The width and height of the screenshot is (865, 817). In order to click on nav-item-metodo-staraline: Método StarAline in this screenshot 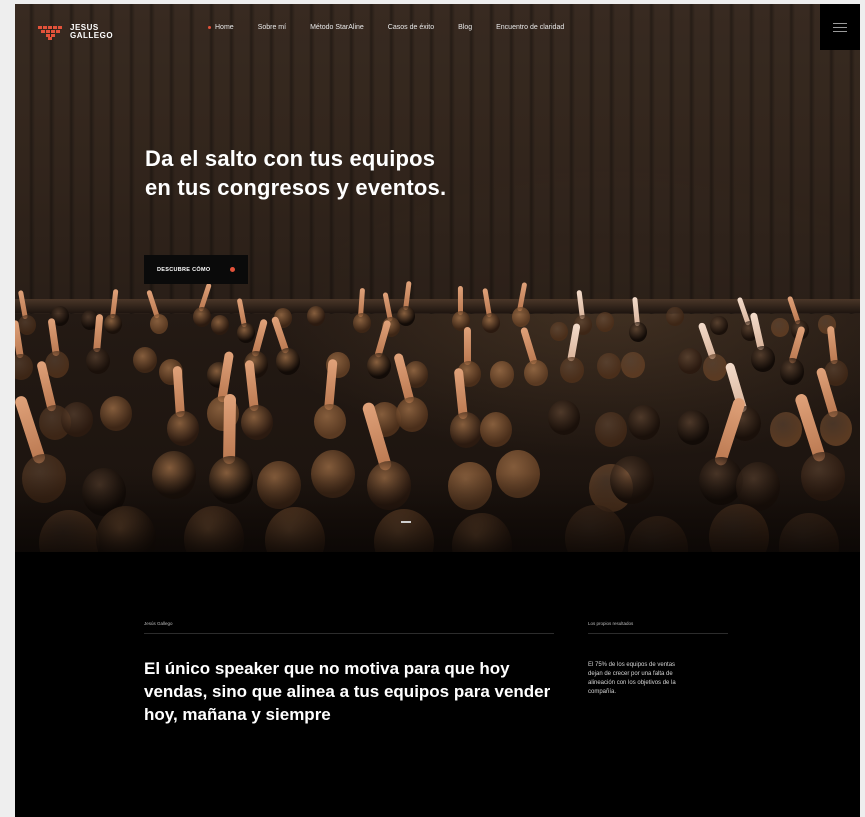, I will do `click(337, 27)`.